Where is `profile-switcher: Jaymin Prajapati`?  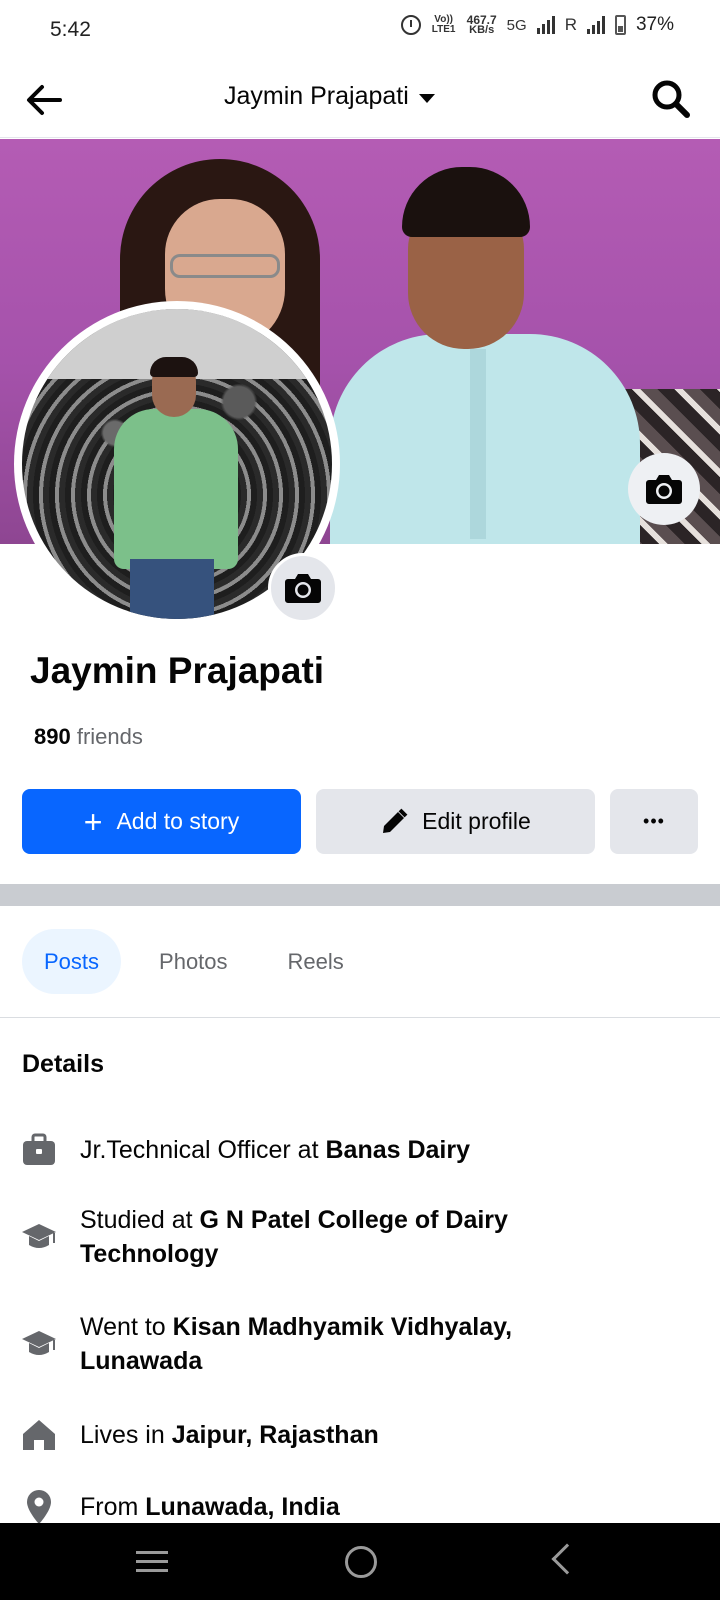
profile-switcher: Jaymin Prajapati is located at coordinates (329, 96).